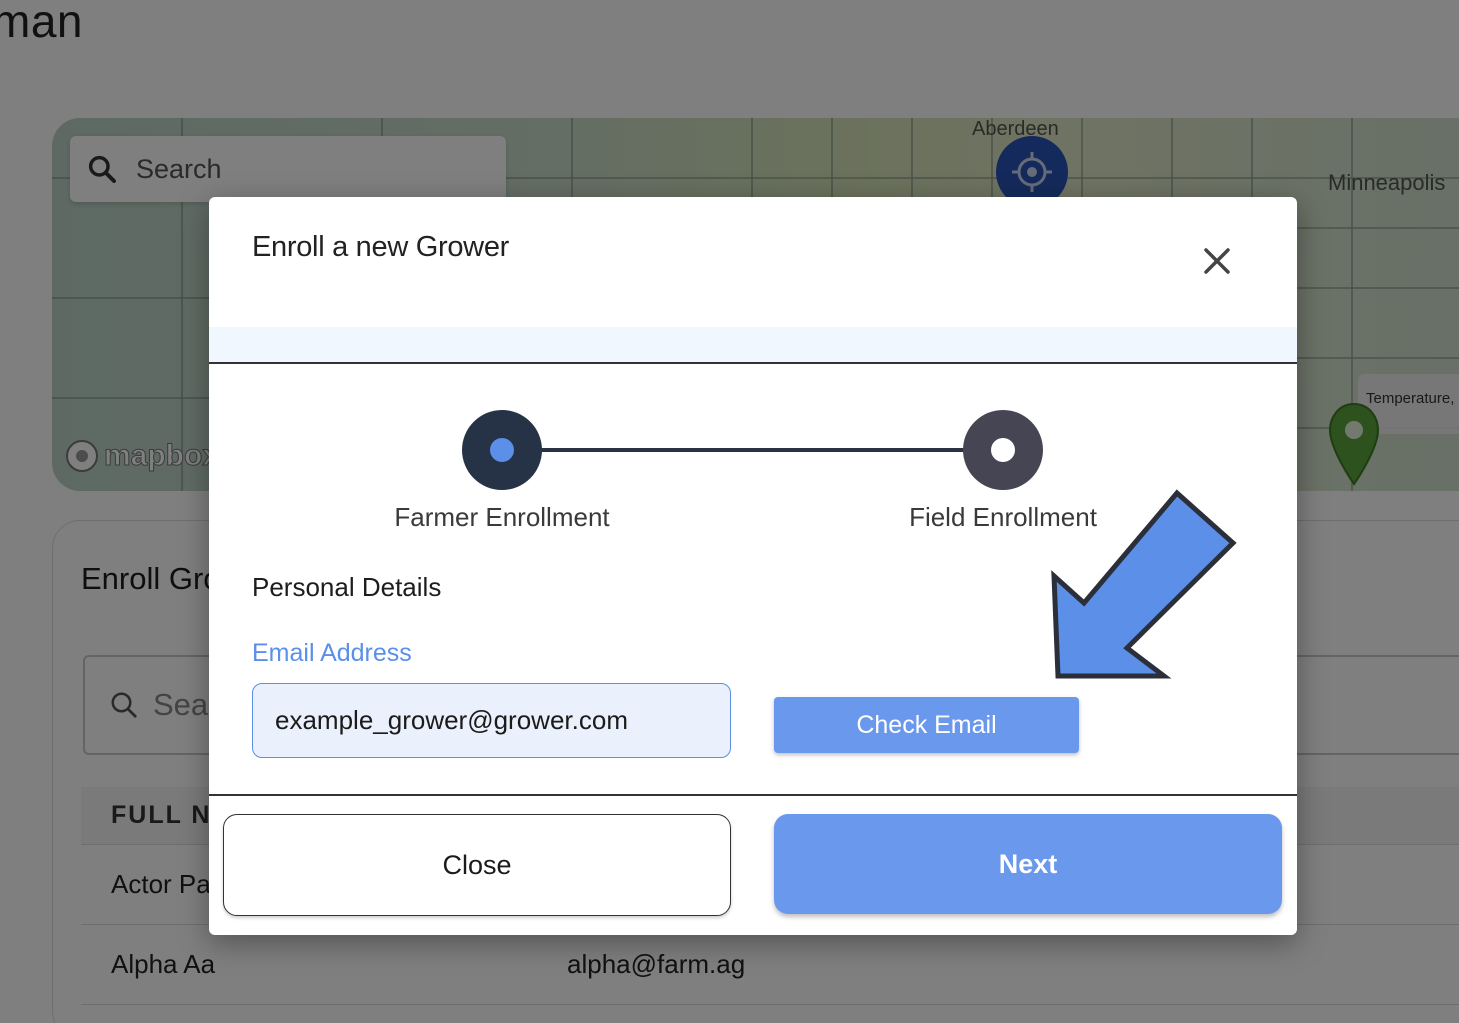  I want to click on next-button: Next, so click(1028, 864).